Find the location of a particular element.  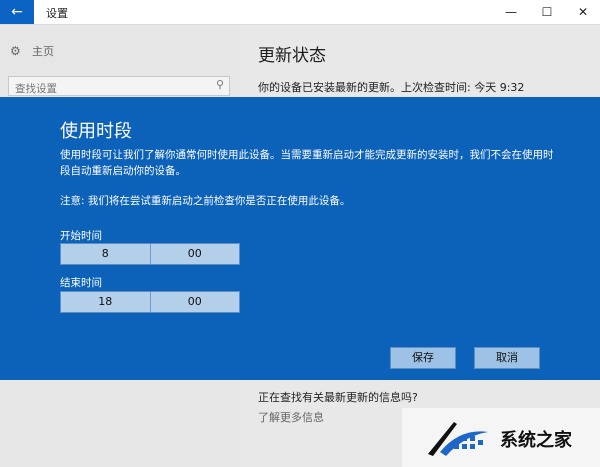

search-input is located at coordinates (107, 89).